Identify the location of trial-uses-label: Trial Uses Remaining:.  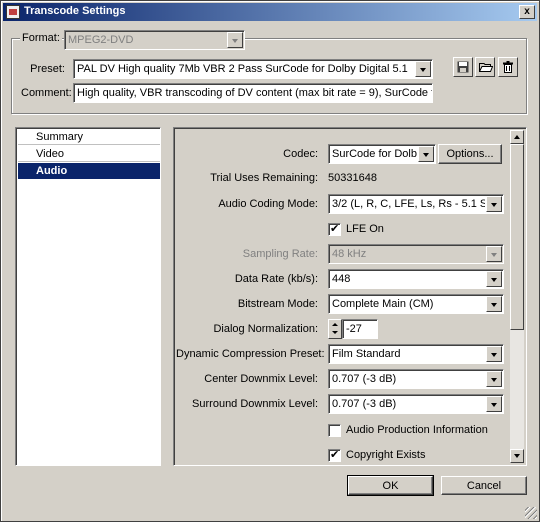
(264, 178).